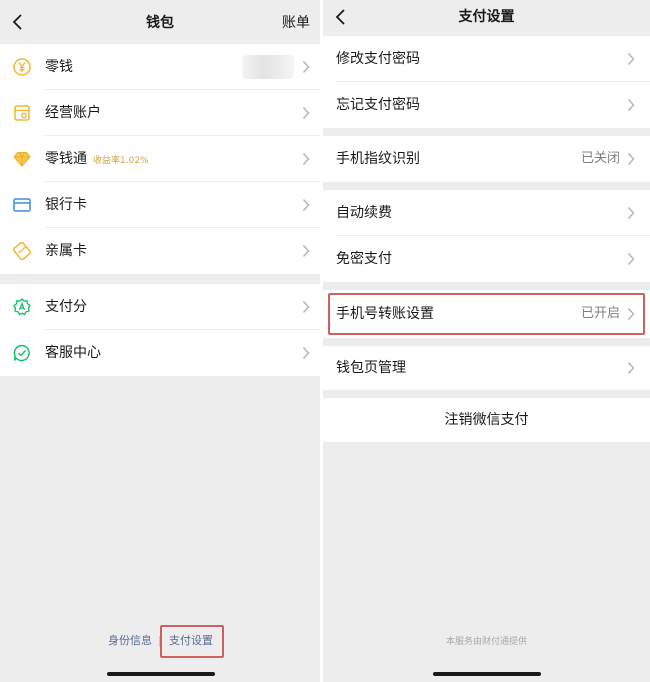 Image resolution: width=650 pixels, height=682 pixels. I want to click on wallet-item-bank-card: 银行卡, so click(160, 205).